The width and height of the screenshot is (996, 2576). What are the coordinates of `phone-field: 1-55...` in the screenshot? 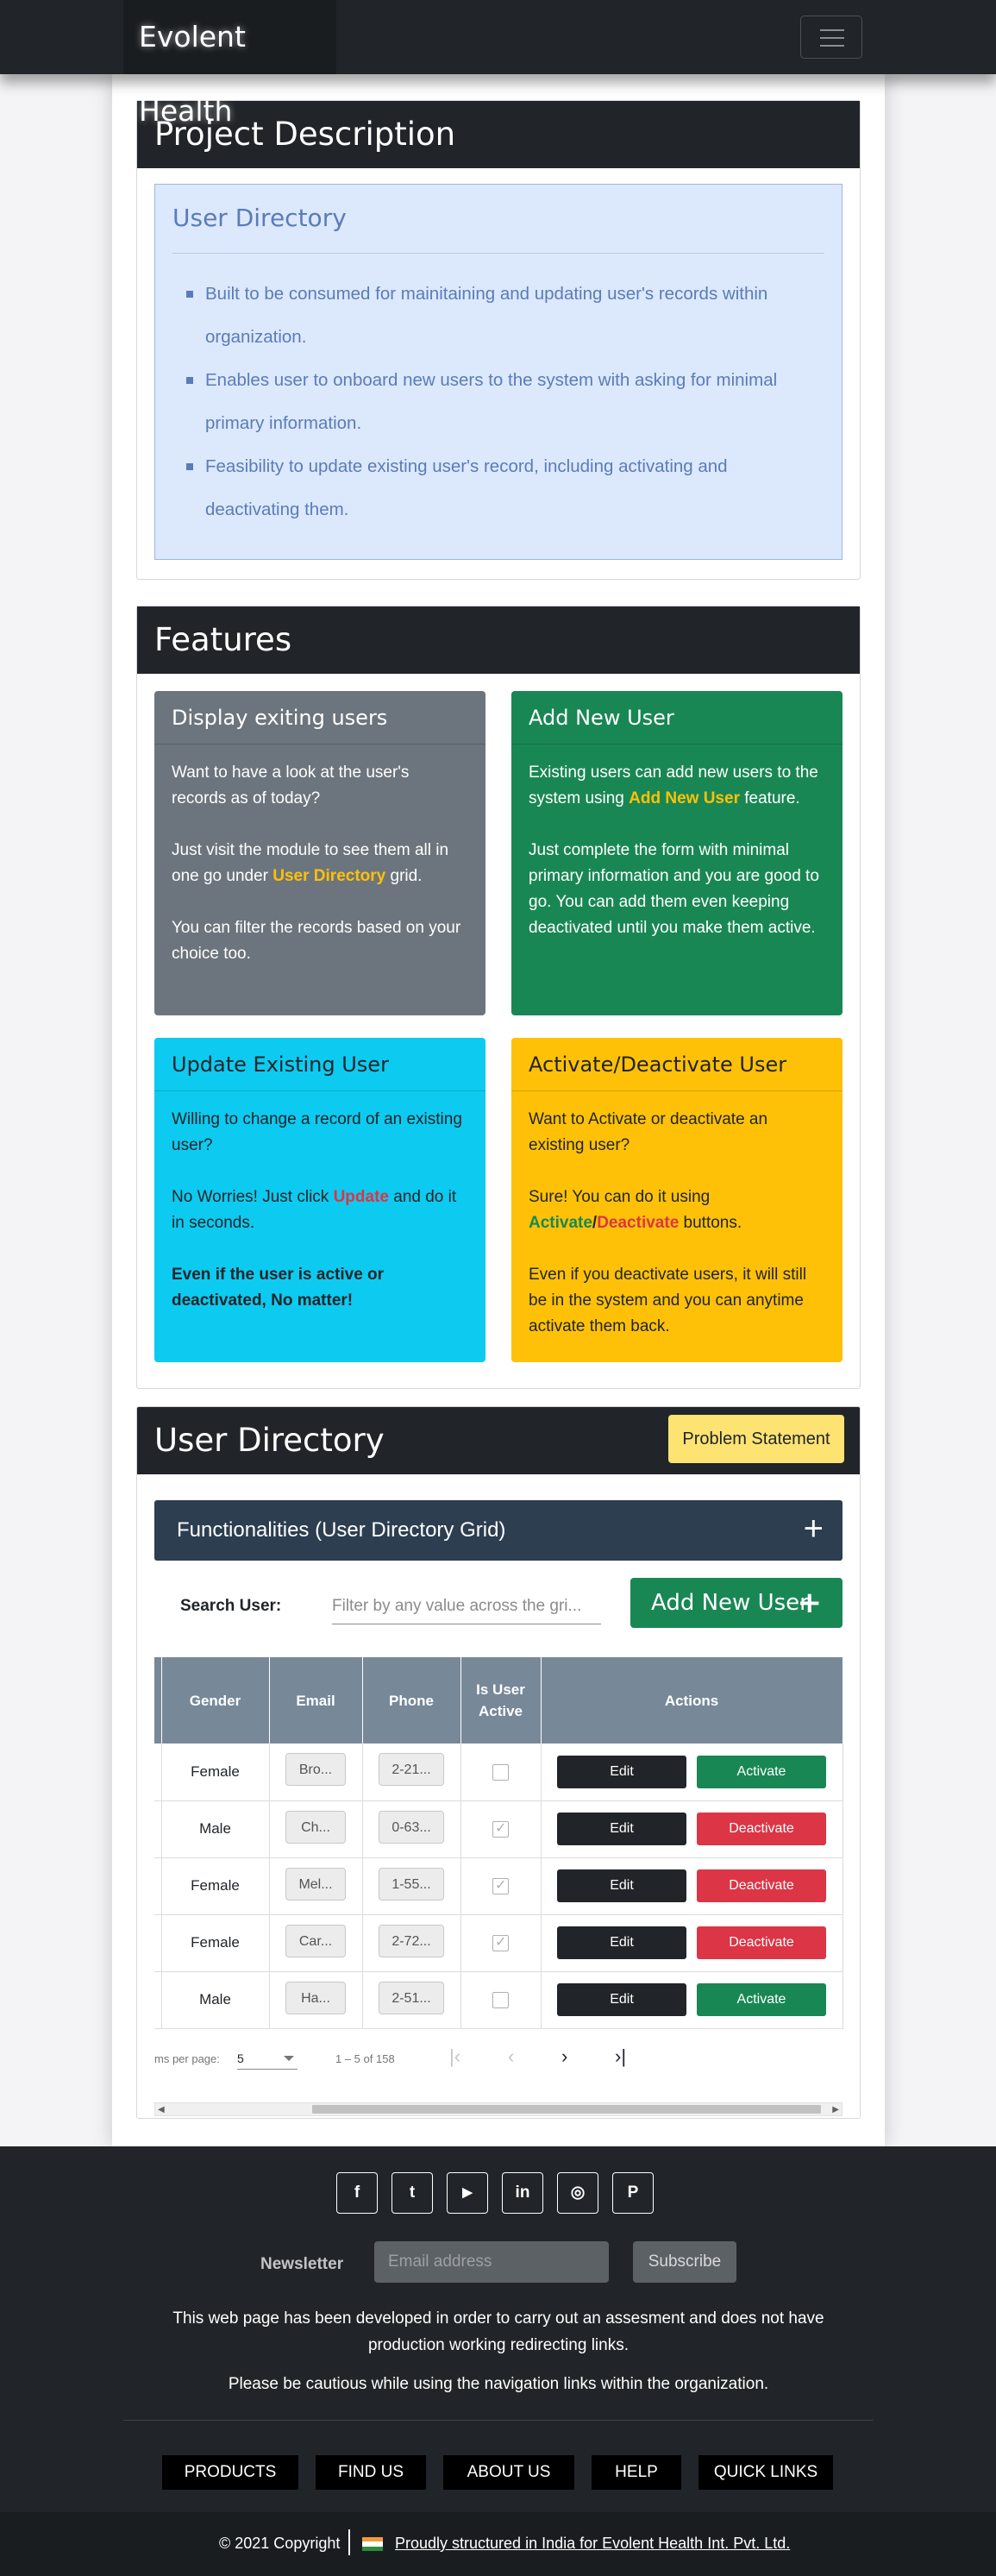 It's located at (411, 1884).